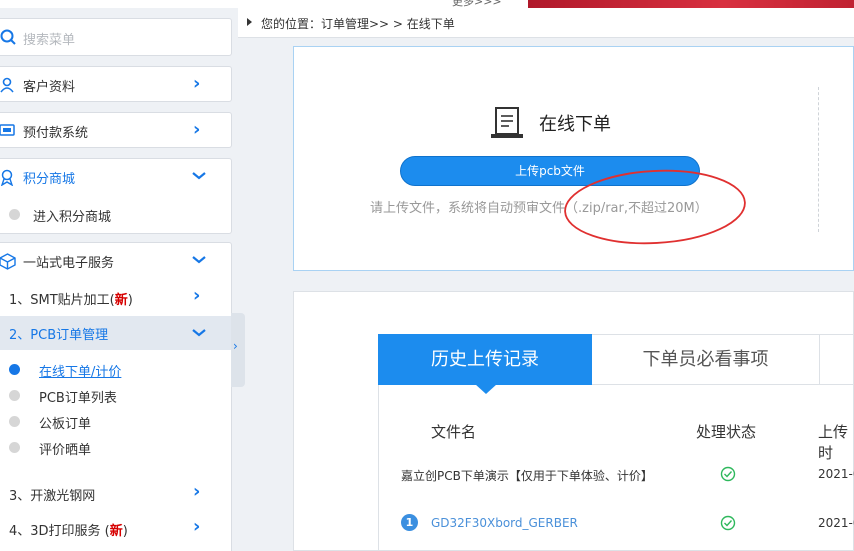 This screenshot has width=854, height=551. What do you see at coordinates (59, 335) in the screenshot?
I see `menu-pcb-label: 2、PCB订单管理` at bounding box center [59, 335].